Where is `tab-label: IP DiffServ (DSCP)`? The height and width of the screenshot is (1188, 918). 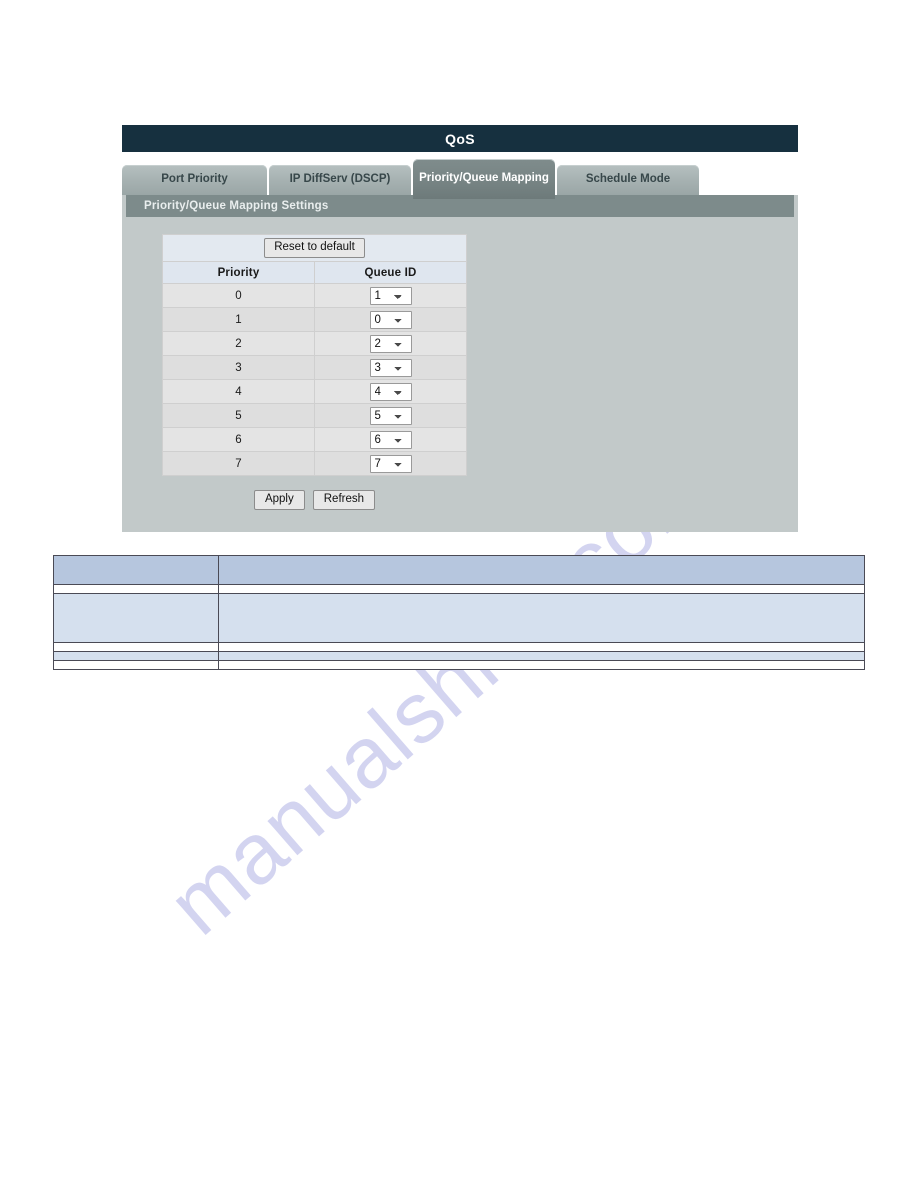
tab-label: IP DiffServ (DSCP) is located at coordinates (340, 179).